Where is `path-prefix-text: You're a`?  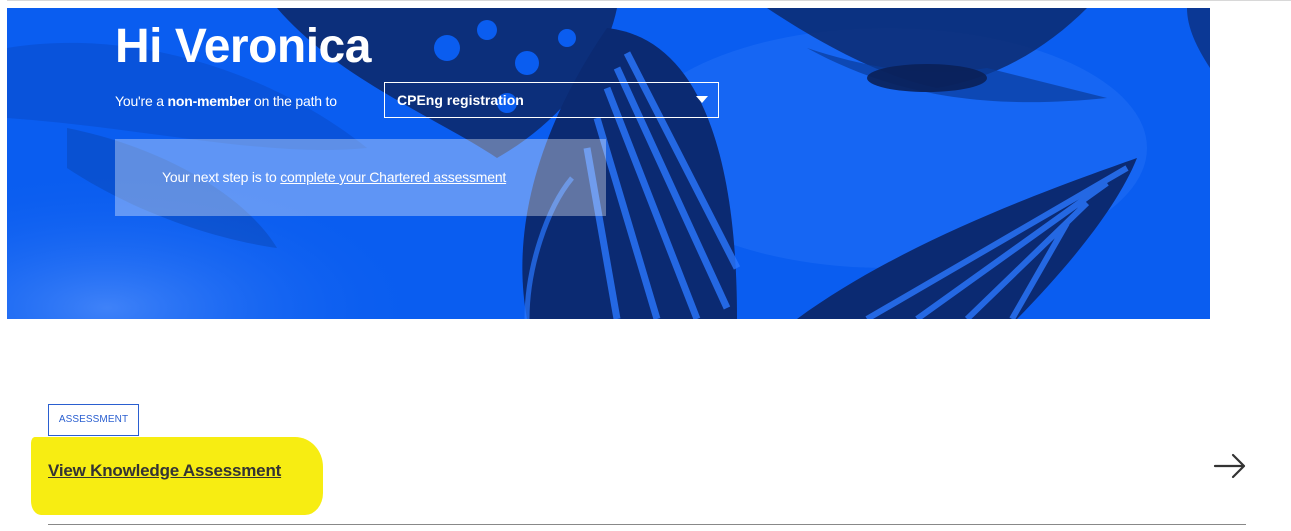
path-prefix-text: You're a is located at coordinates (141, 101).